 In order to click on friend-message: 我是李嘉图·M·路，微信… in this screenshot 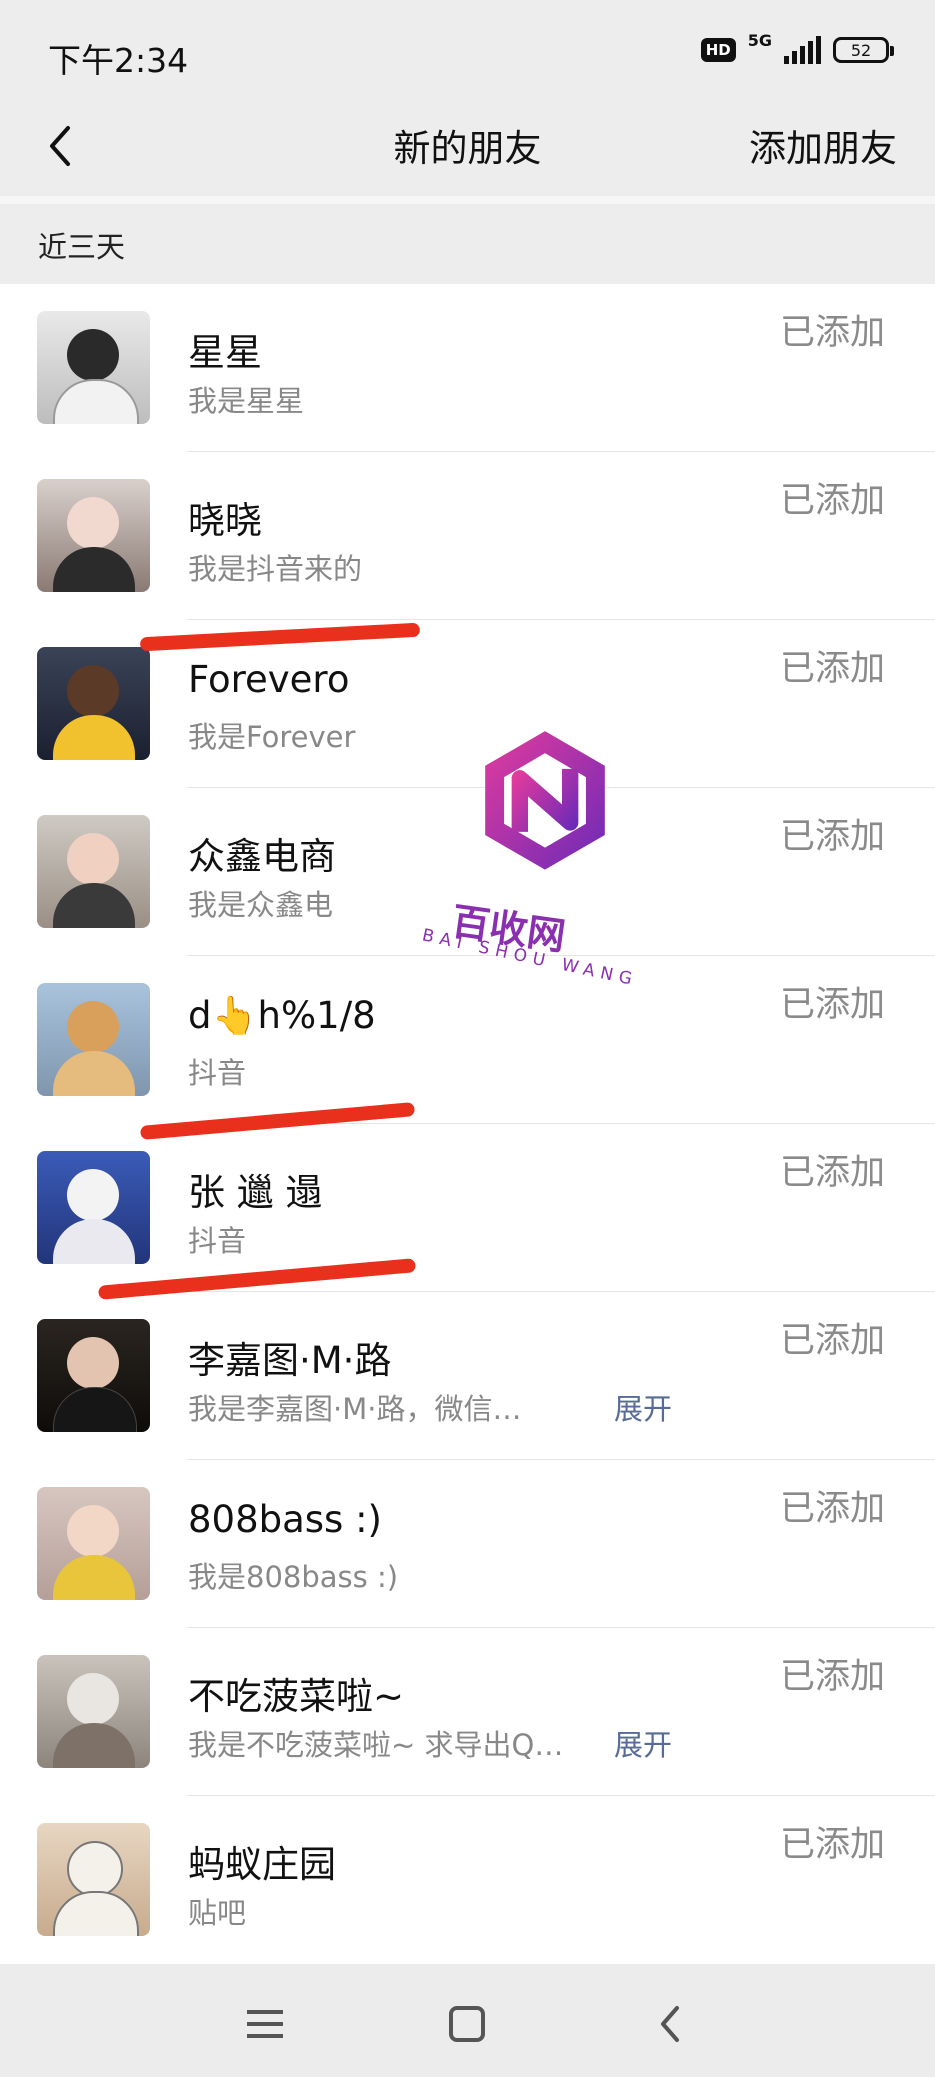, I will do `click(355, 1409)`.